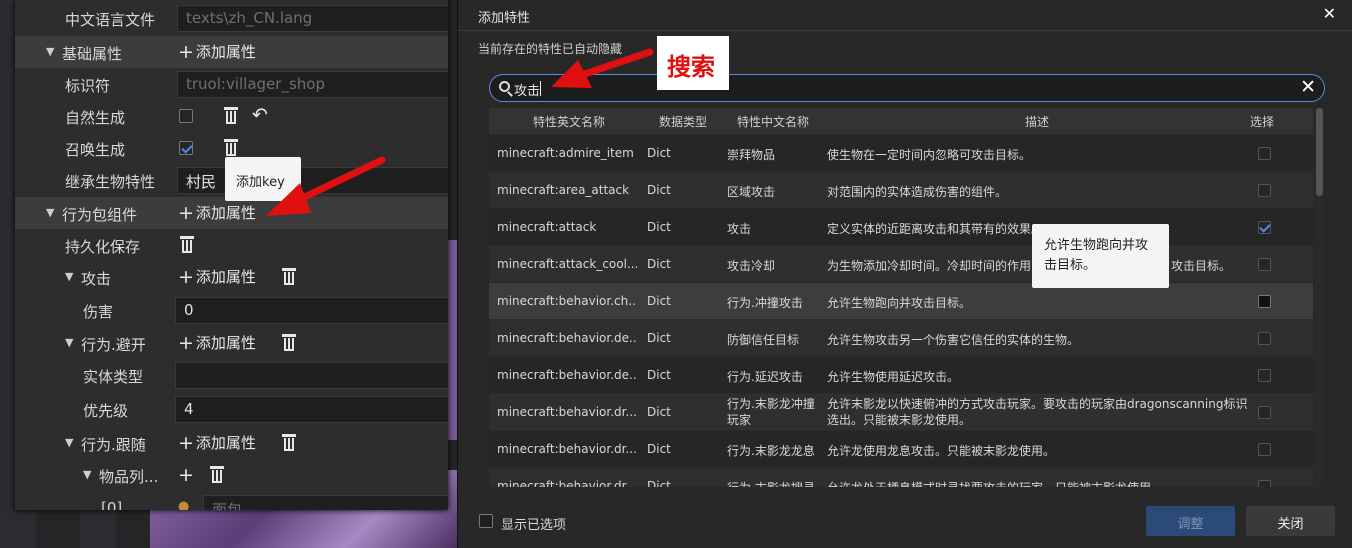 This screenshot has height=548, width=1352. What do you see at coordinates (602, 68) in the screenshot?
I see `arrow-to-search` at bounding box center [602, 68].